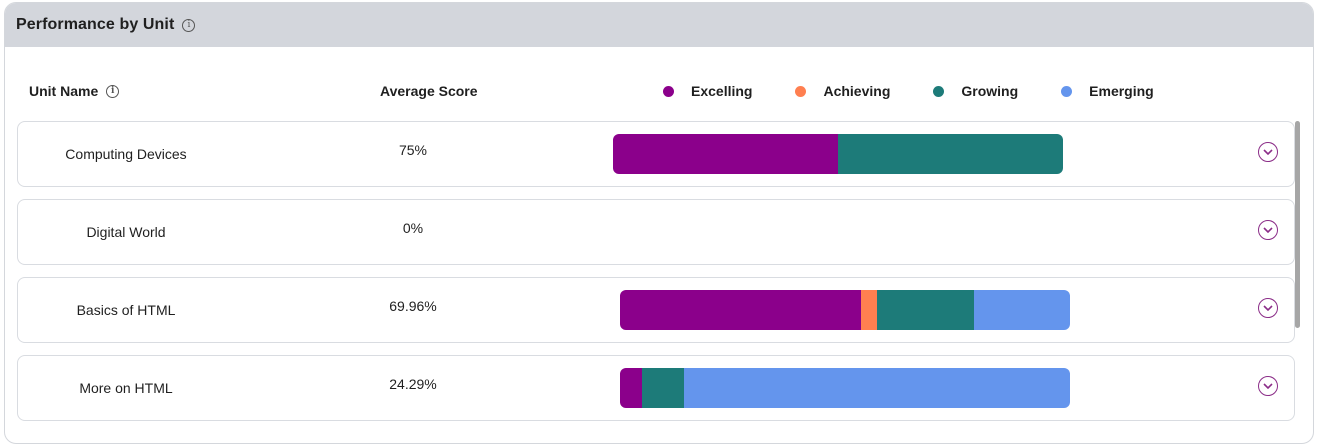 The height and width of the screenshot is (444, 1321). Describe the element at coordinates (126, 310) in the screenshot. I see `unit-name: Basics of HTML` at that location.